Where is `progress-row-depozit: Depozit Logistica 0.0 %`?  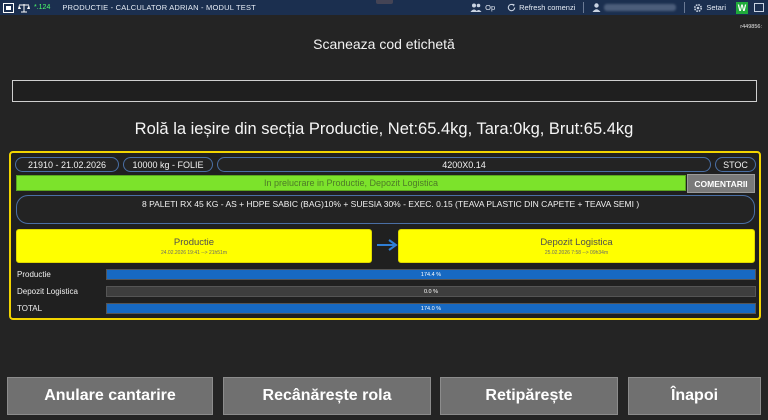 progress-row-depozit: Depozit Logistica 0.0 % is located at coordinates (386, 291).